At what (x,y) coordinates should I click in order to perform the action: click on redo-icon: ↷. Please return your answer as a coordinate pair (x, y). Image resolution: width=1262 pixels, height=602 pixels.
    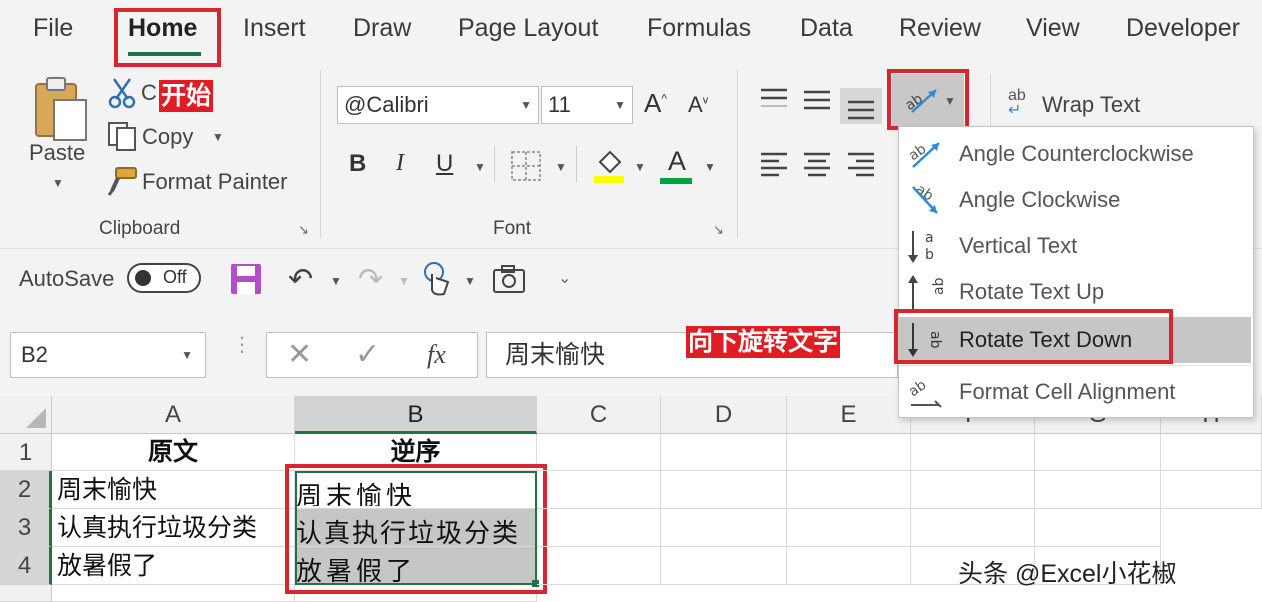
    Looking at the image, I should click on (370, 279).